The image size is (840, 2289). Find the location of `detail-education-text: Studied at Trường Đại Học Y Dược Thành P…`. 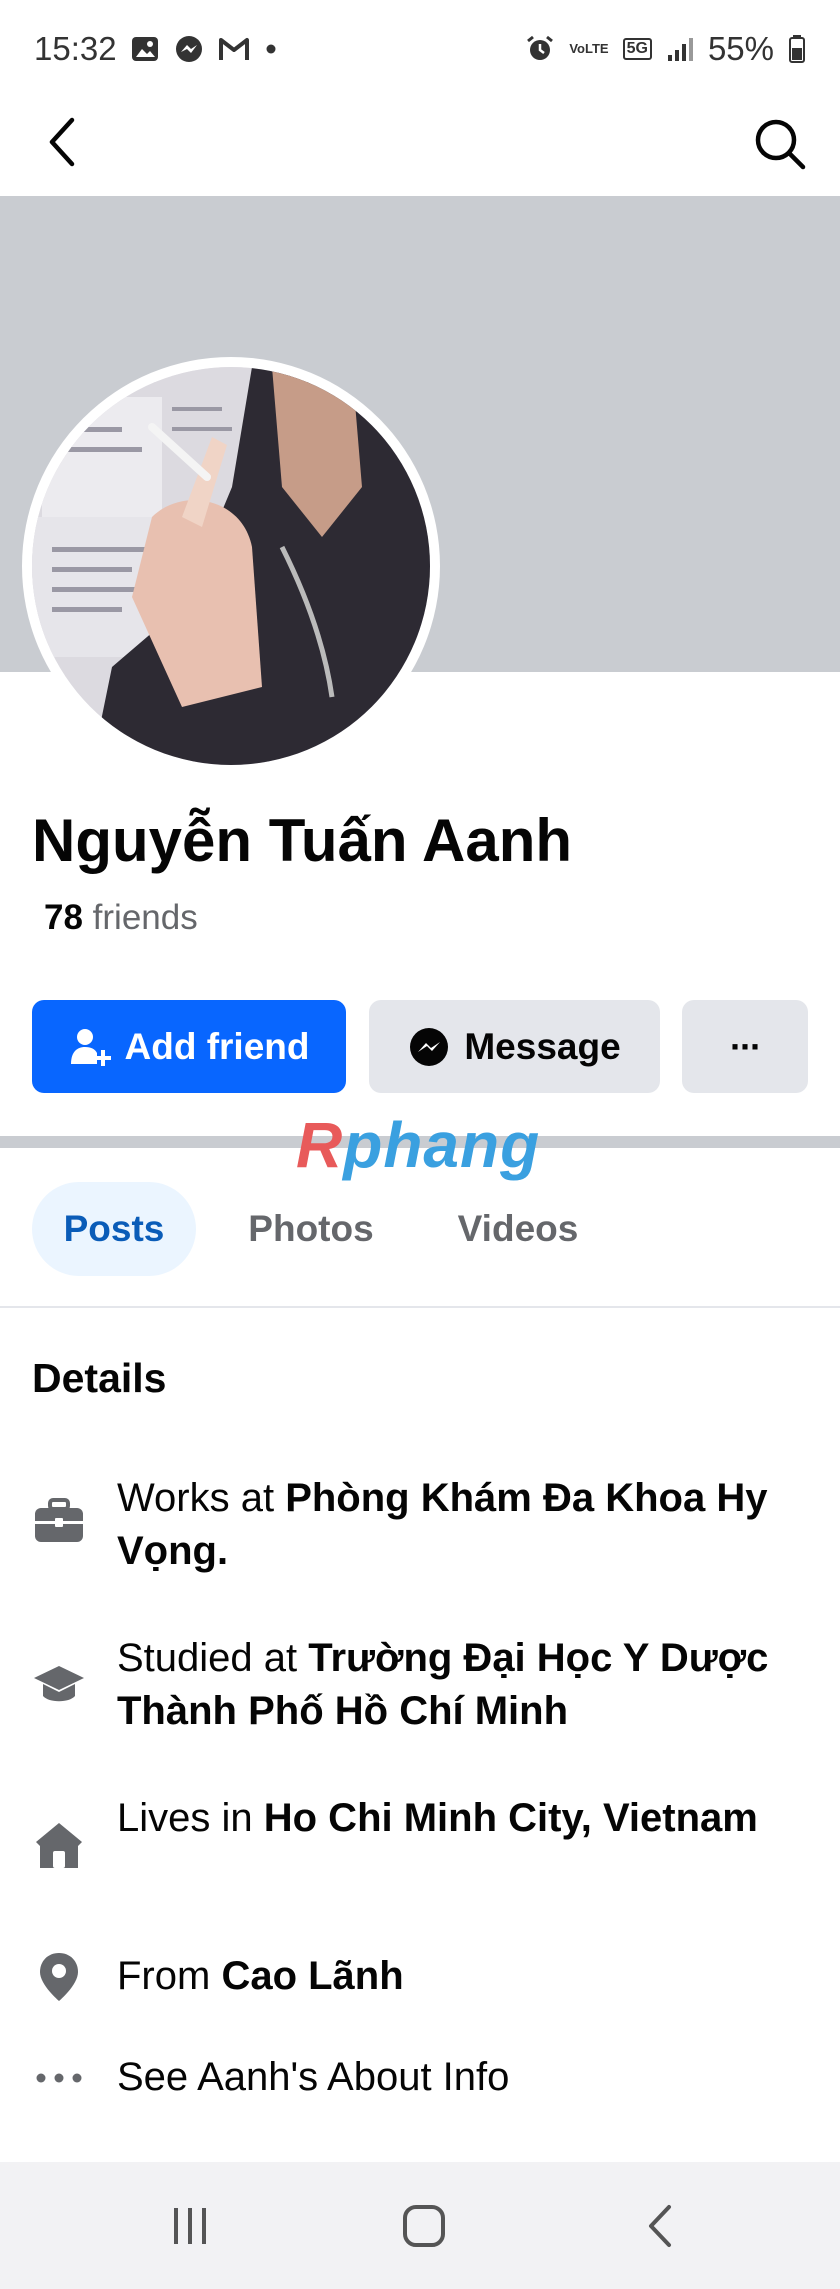

detail-education-text: Studied at Trường Đại Học Y Dược Thành P… is located at coordinates (443, 1684).